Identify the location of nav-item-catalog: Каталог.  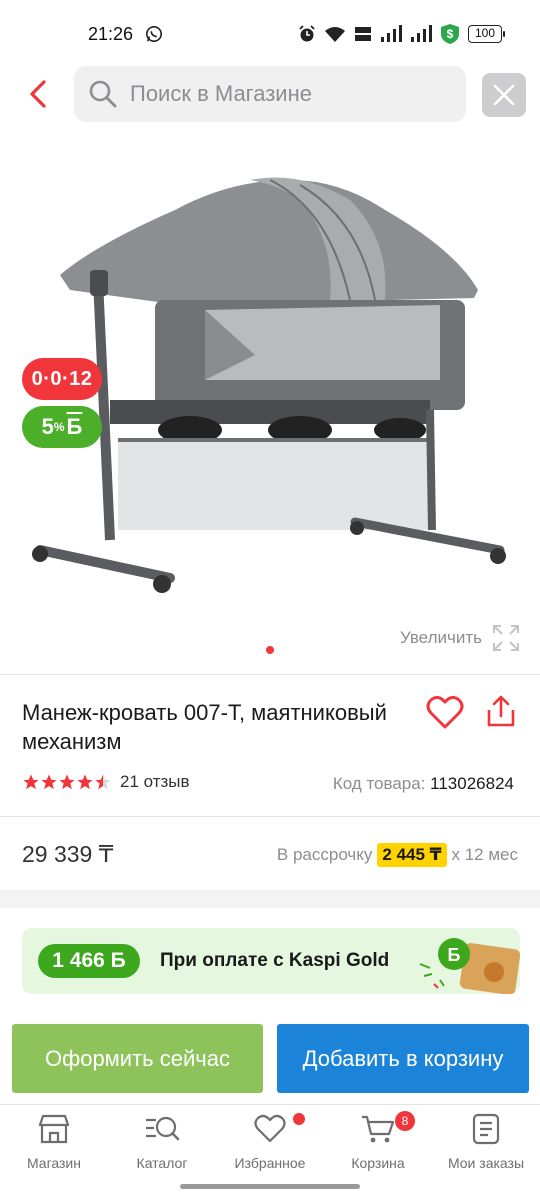
(162, 1142).